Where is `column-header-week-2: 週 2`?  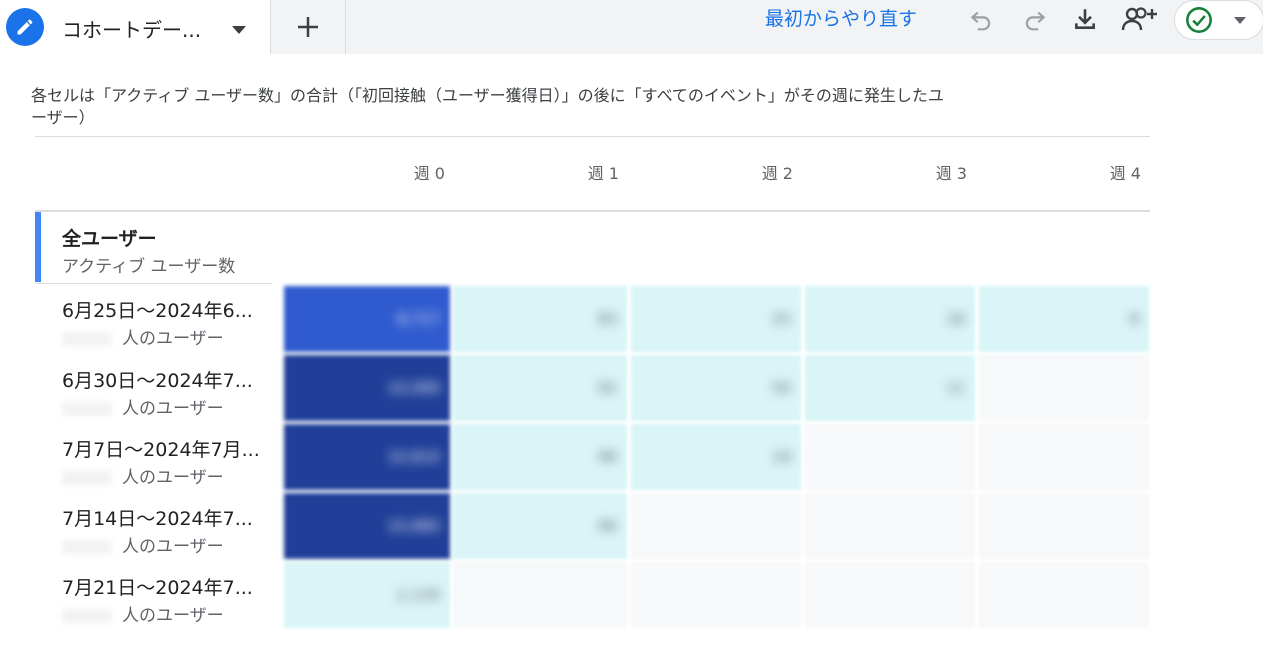 column-header-week-2: 週 2 is located at coordinates (718, 172).